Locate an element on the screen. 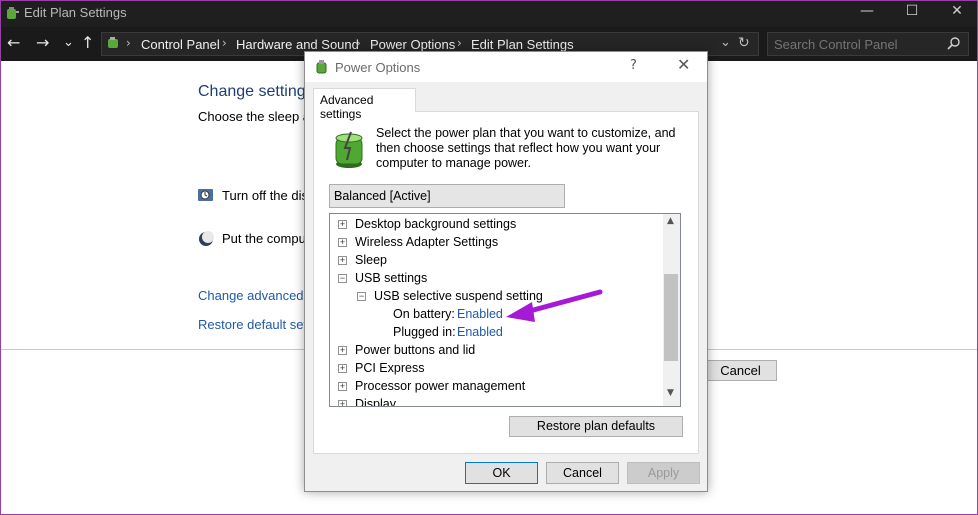 The width and height of the screenshot is (978, 515). tree-scrollbar: ▲ ▼ is located at coordinates (671, 310).